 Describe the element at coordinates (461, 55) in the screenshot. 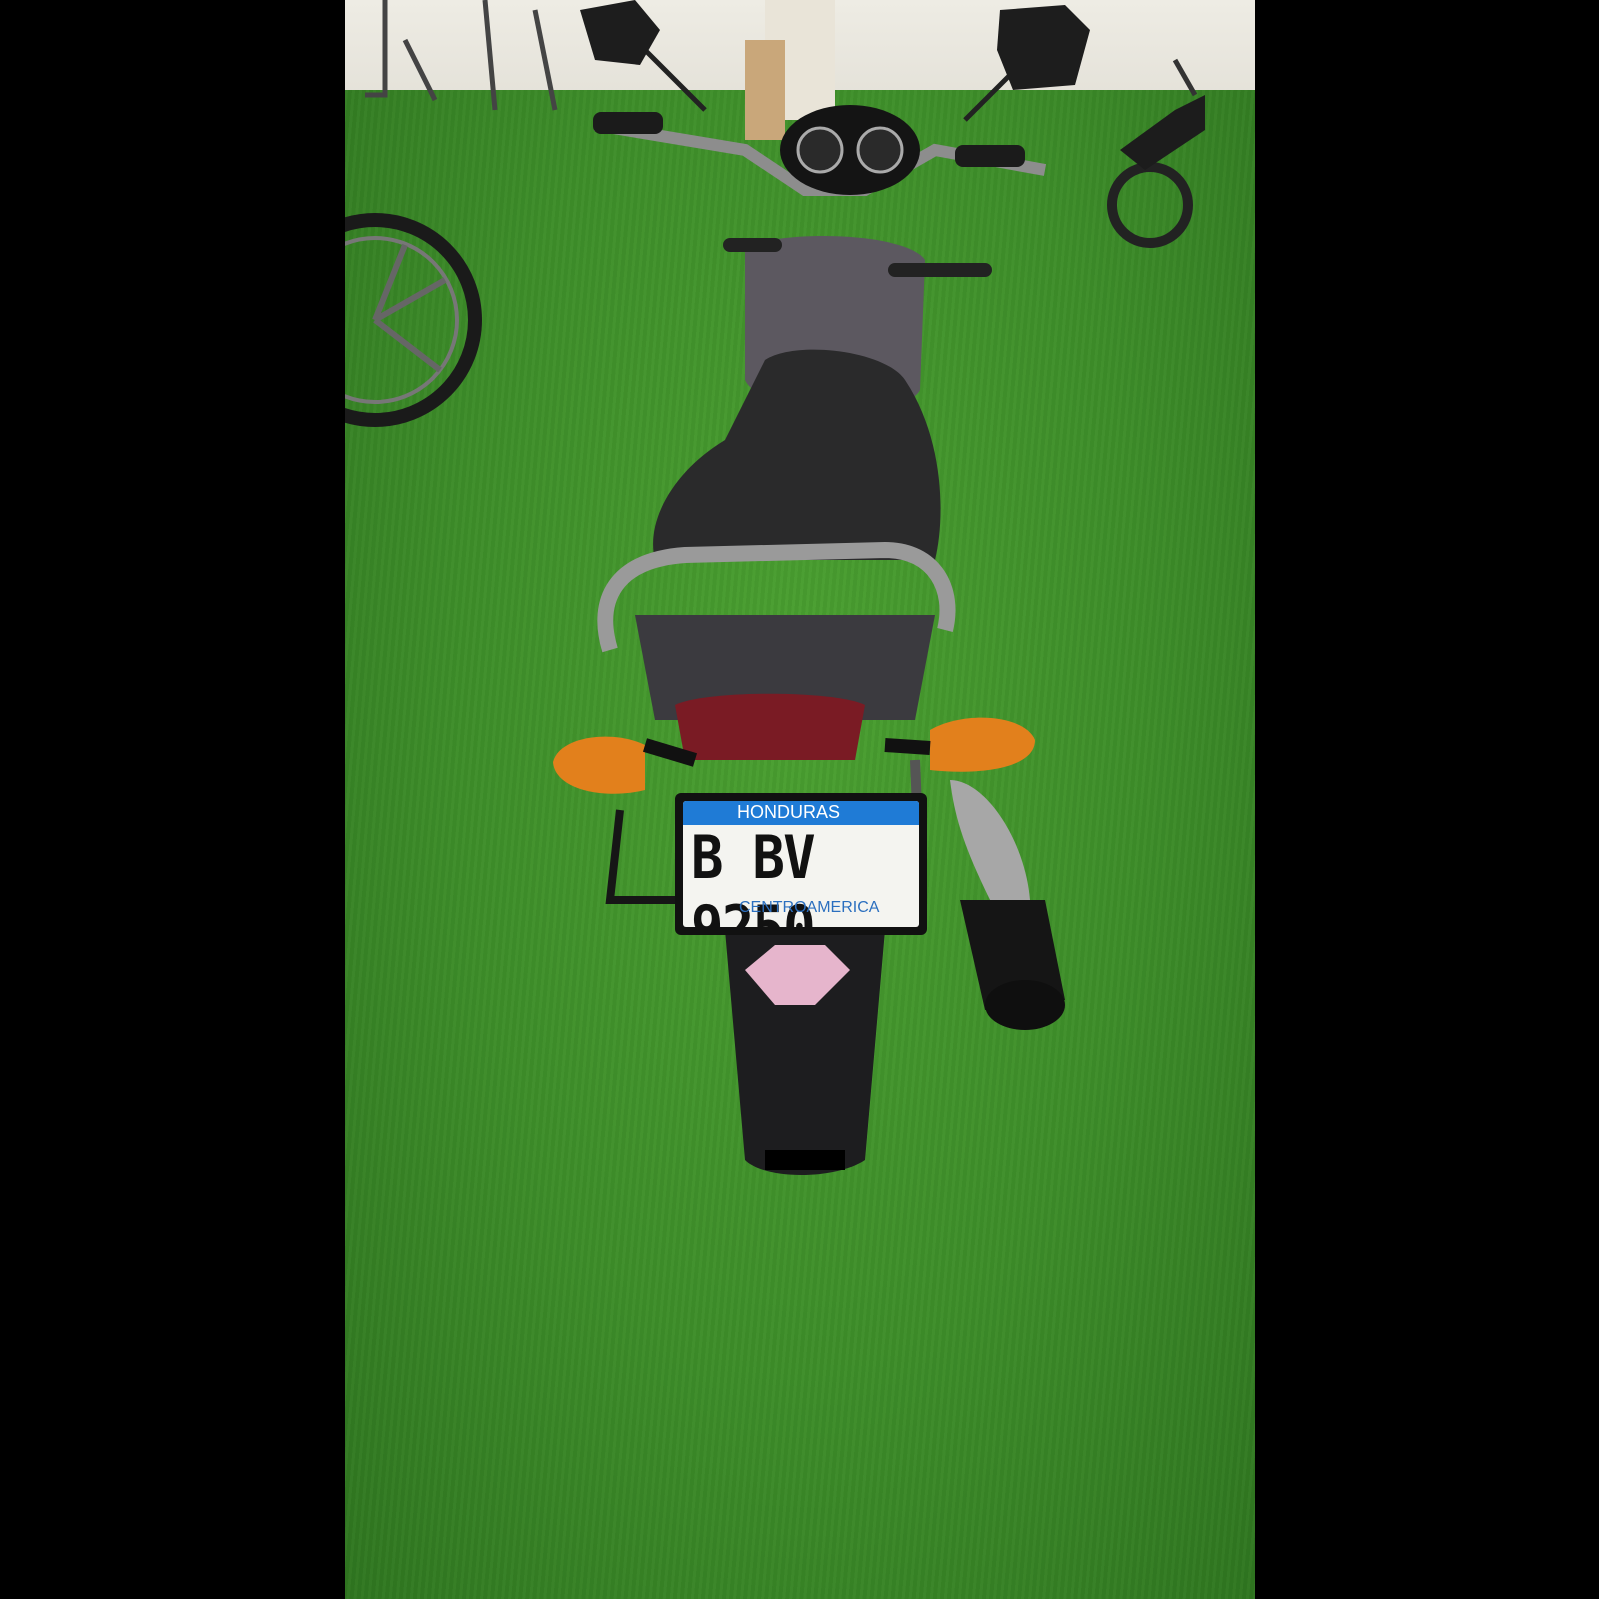

I see `background-chairs` at that location.